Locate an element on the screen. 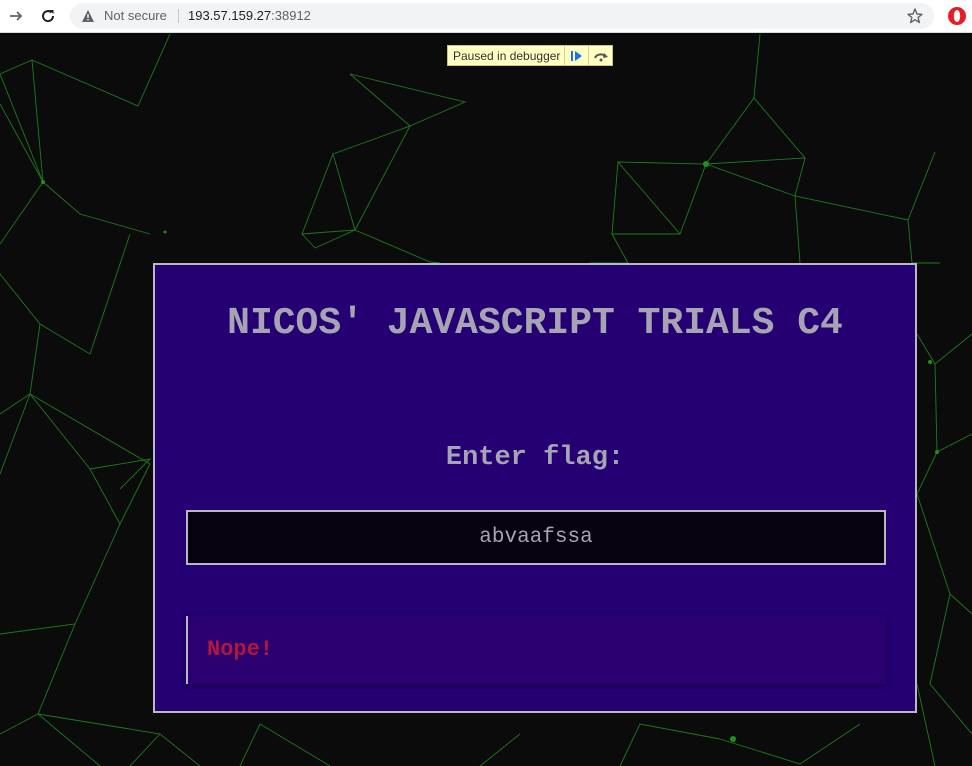 This screenshot has width=972, height=766. forward-button is located at coordinates (16, 16).